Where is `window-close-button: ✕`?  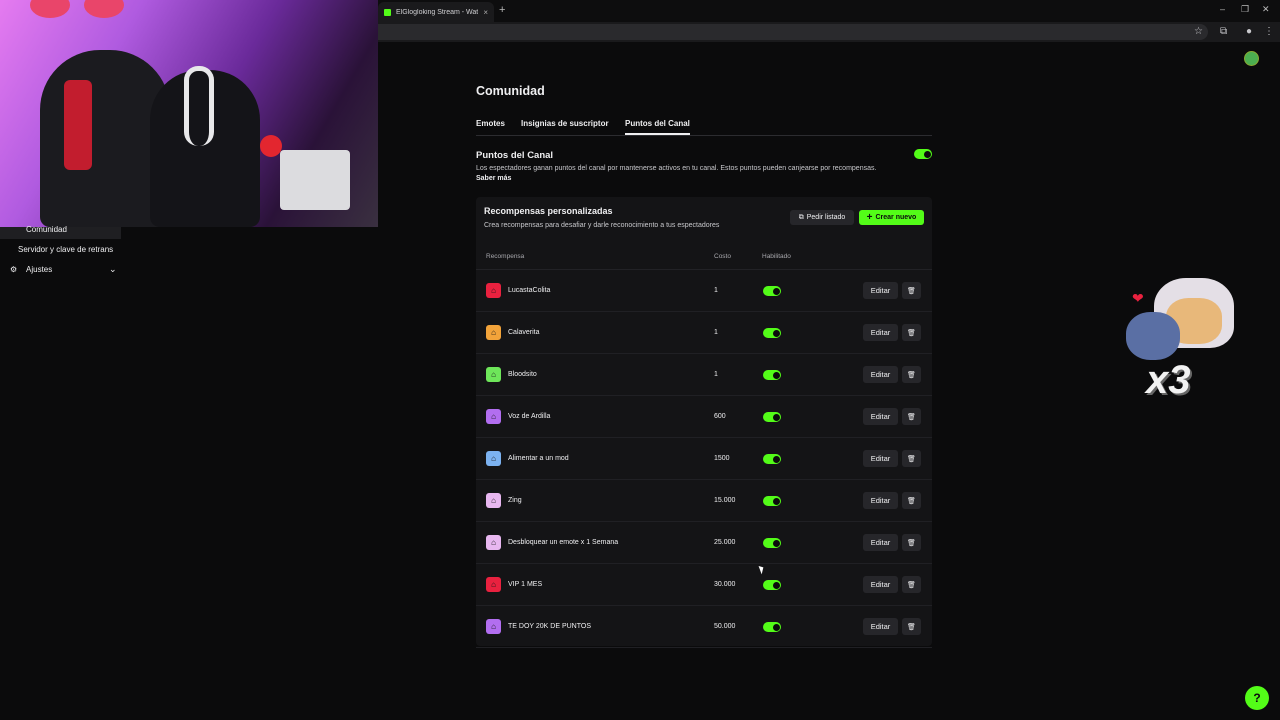
window-close-button: ✕ is located at coordinates (1266, 9).